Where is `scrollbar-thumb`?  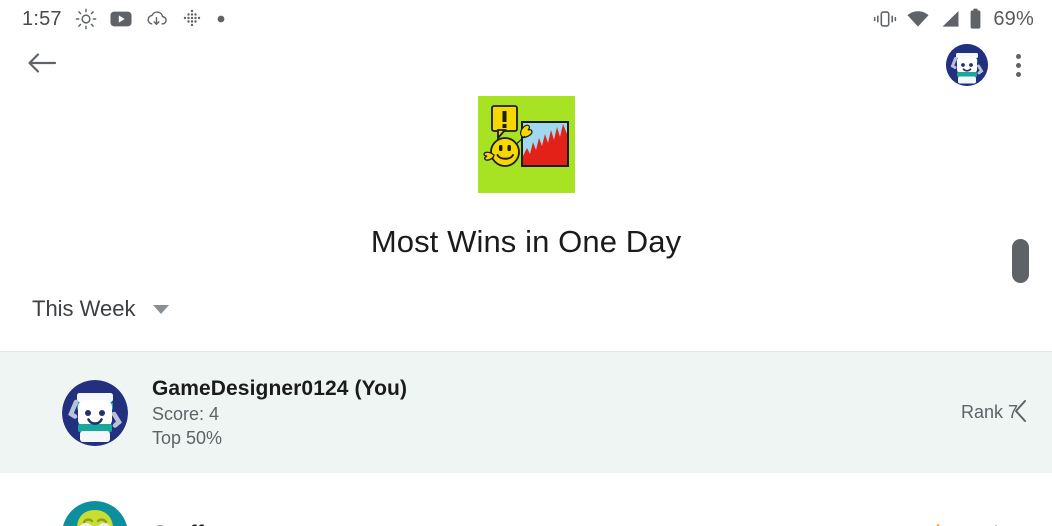
scrollbar-thumb is located at coordinates (1020, 261).